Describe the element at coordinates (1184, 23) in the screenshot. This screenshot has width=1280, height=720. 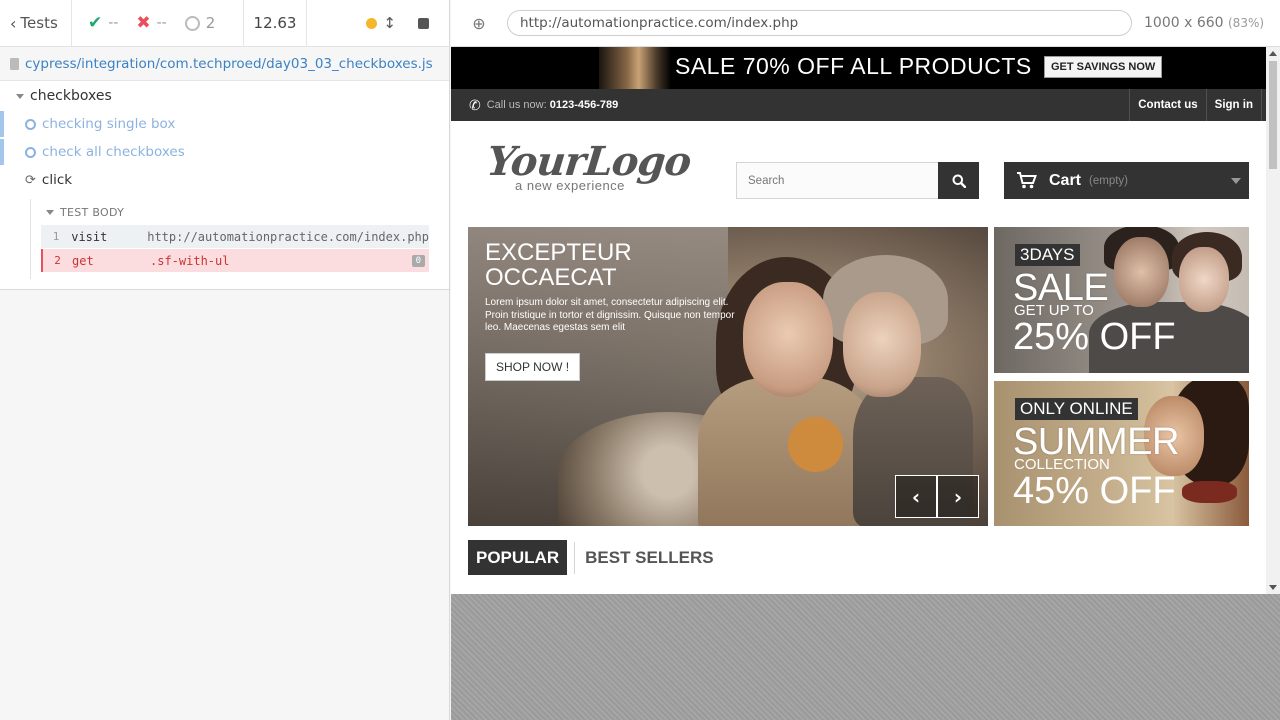
I see `viewport-size: 1000 x 660` at that location.